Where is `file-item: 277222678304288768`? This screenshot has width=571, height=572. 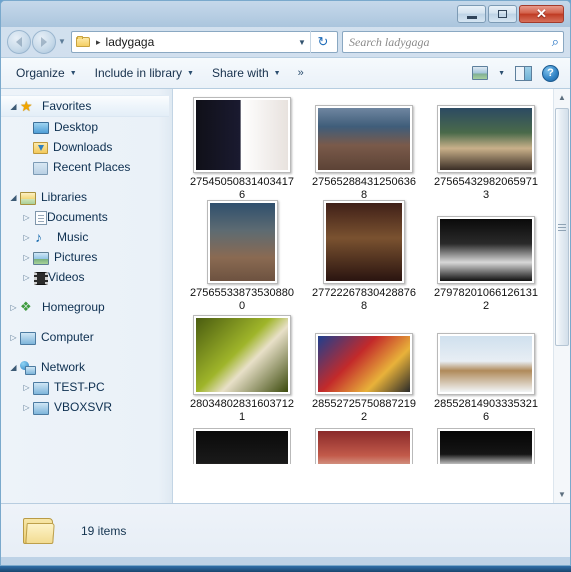 file-item: 277222678304288768 is located at coordinates (364, 256).